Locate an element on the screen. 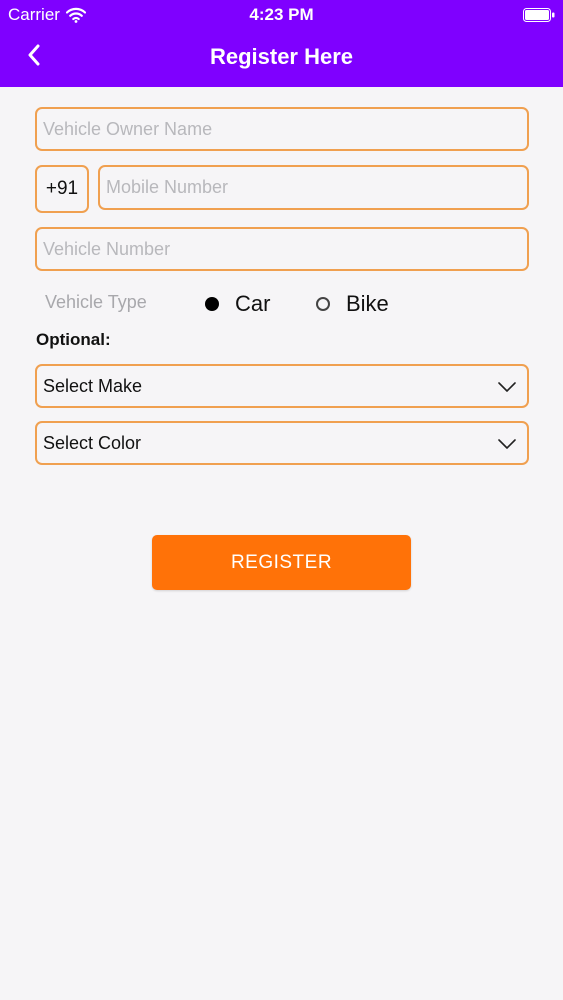 The width and height of the screenshot is (563, 1000). select-make-dropdown: Select Make is located at coordinates (282, 386).